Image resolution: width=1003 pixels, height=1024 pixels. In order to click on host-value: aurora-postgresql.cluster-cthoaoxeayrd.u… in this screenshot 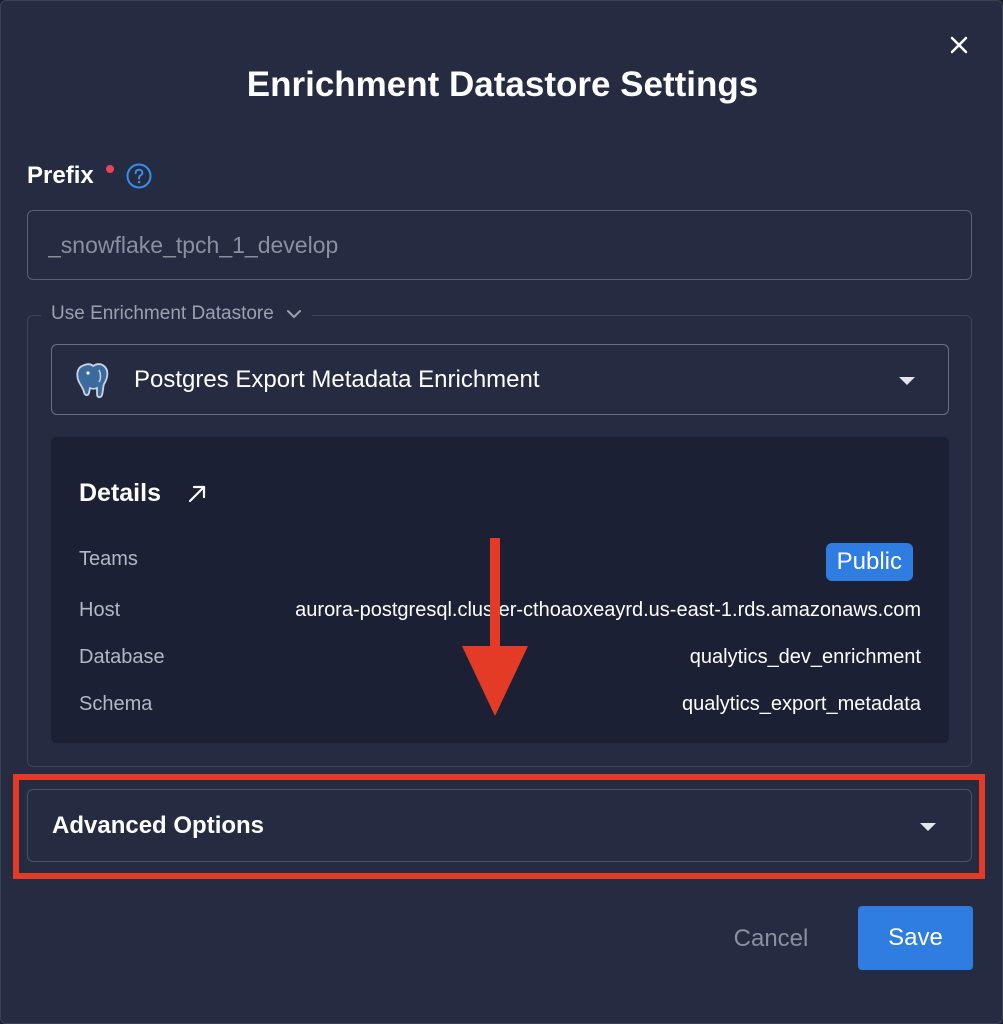, I will do `click(608, 610)`.